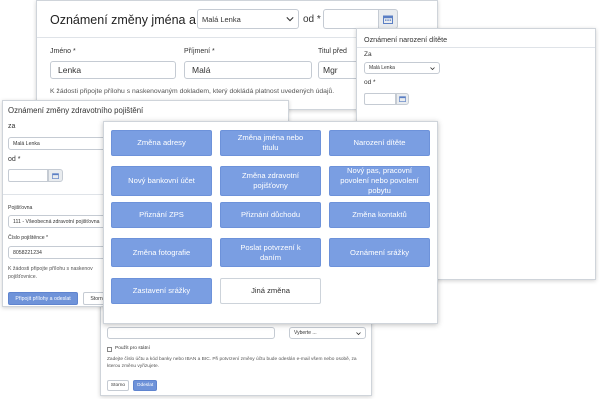 The width and height of the screenshot is (601, 399). Describe the element at coordinates (43, 298) in the screenshot. I see `attach-and-send-button: Připojit přílohy a odeslat` at that location.